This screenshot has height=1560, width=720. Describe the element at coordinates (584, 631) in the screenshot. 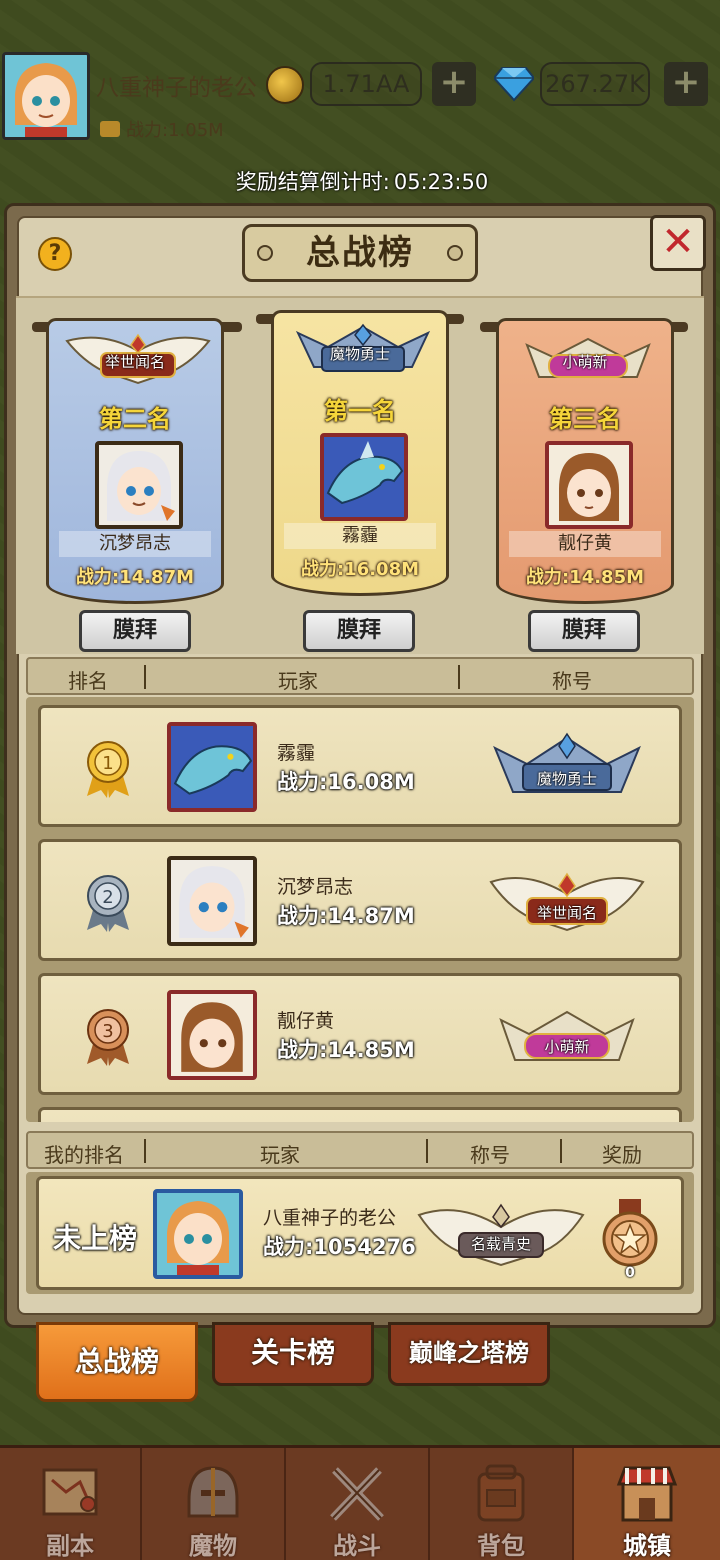

I see `worship-button-third: 膜拜` at that location.